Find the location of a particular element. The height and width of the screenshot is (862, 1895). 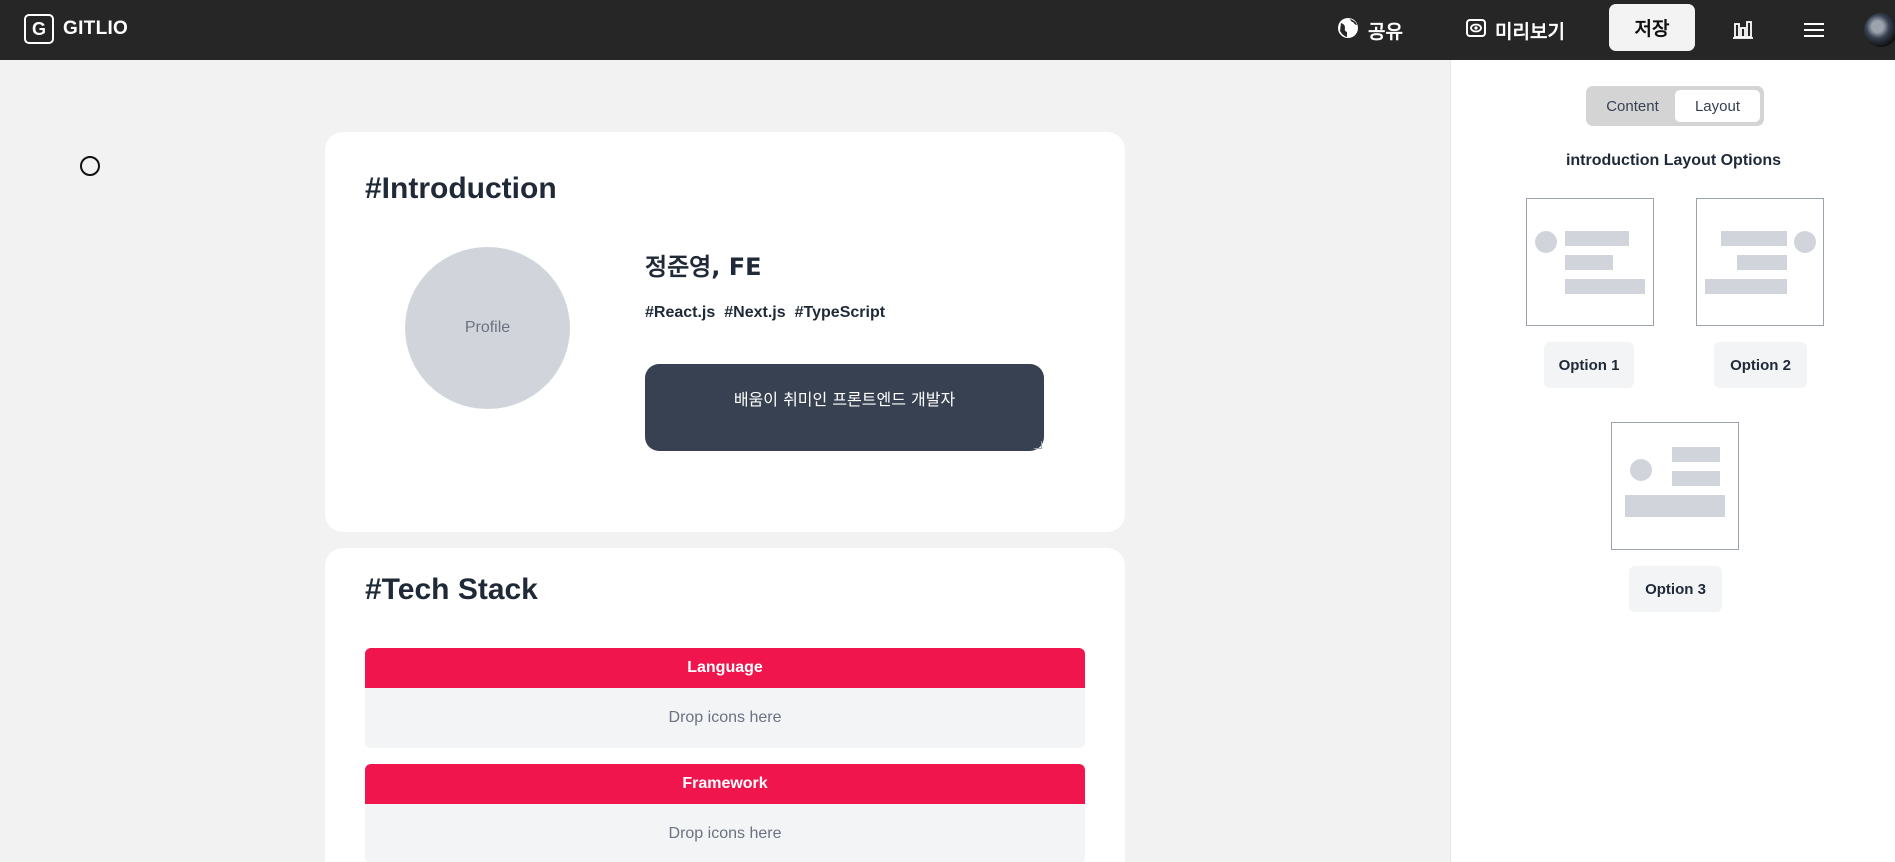

bio-textarea: 배움이 취미인 프론트엔드 개발자 is located at coordinates (844, 407).